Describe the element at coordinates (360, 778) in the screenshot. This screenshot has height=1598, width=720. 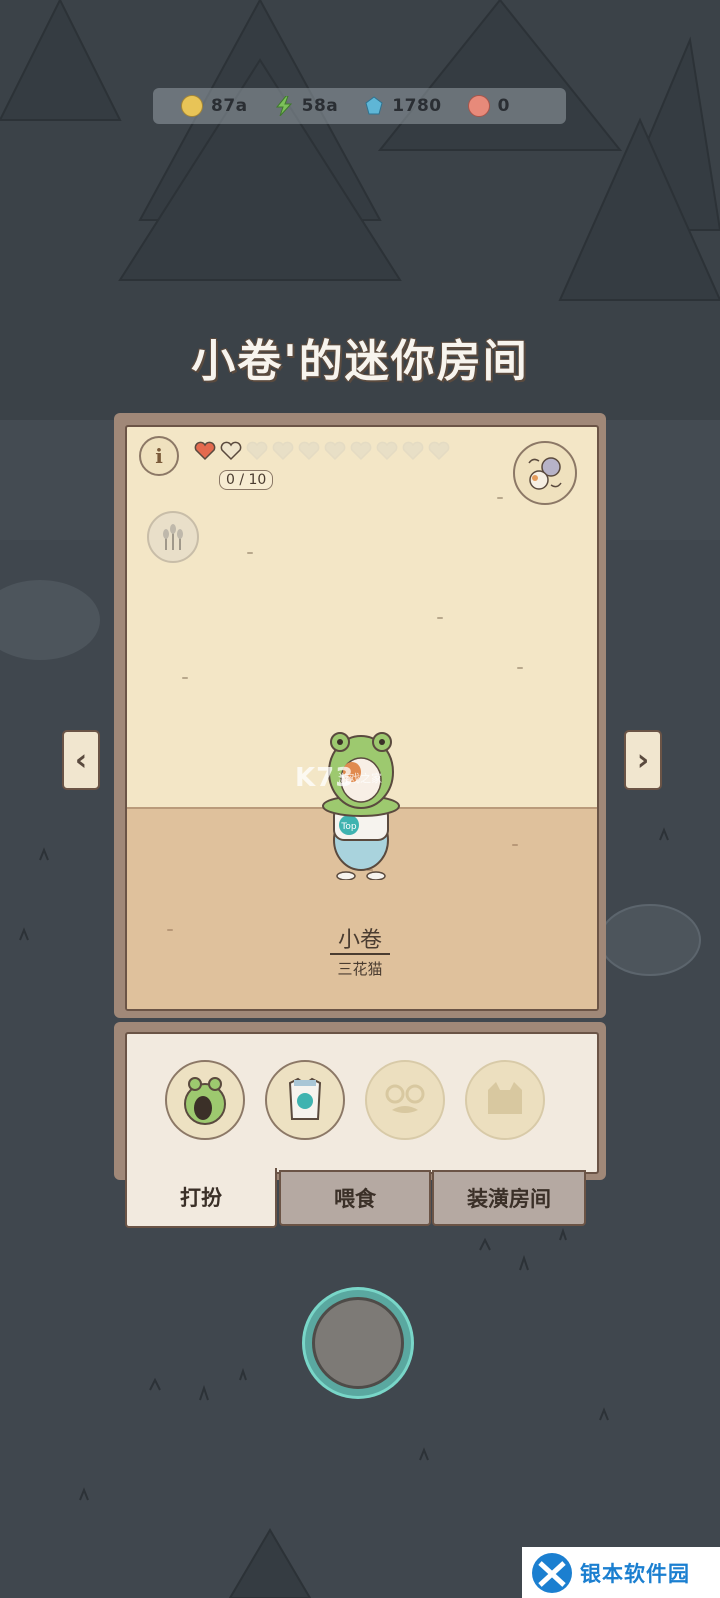
I see `k73-watermark-sub: 游戏之家` at that location.